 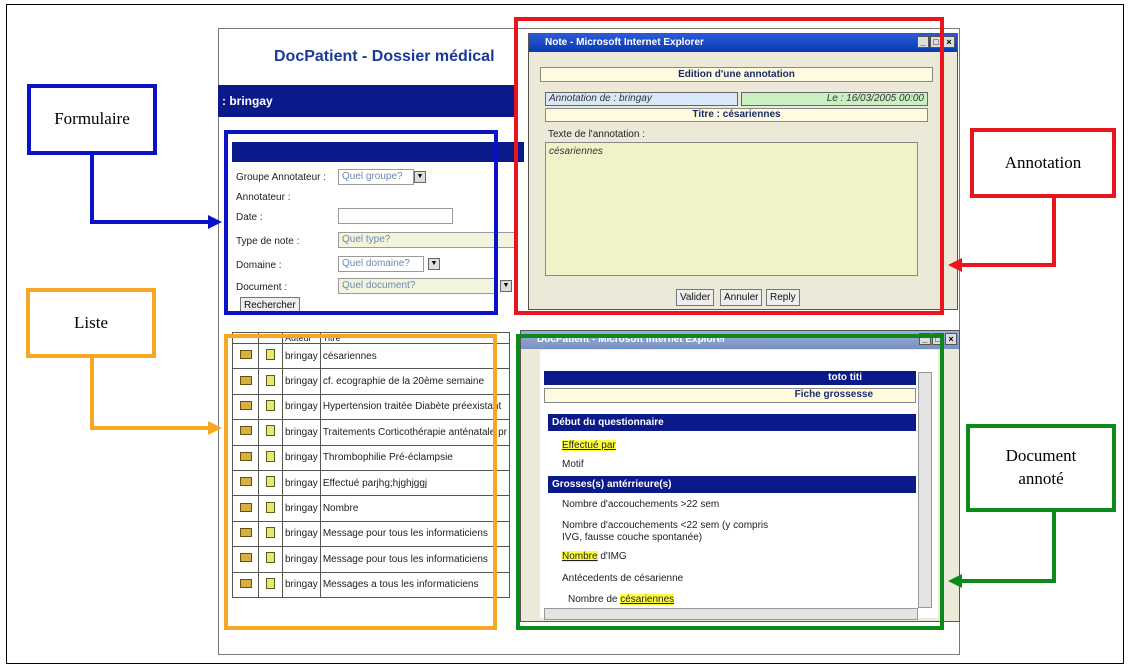 I want to click on annotation-callout: Annotation, so click(x=1043, y=163).